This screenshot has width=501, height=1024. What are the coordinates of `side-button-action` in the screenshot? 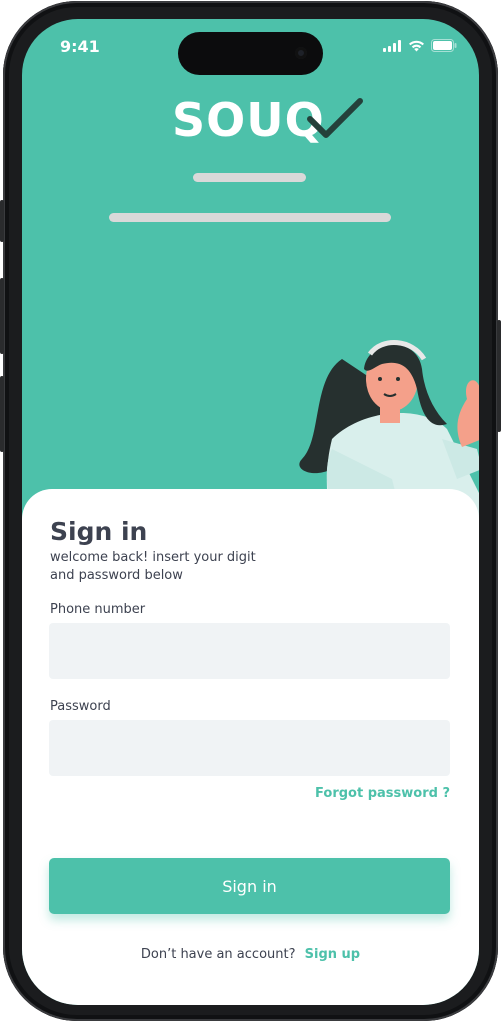 It's located at (2, 221).